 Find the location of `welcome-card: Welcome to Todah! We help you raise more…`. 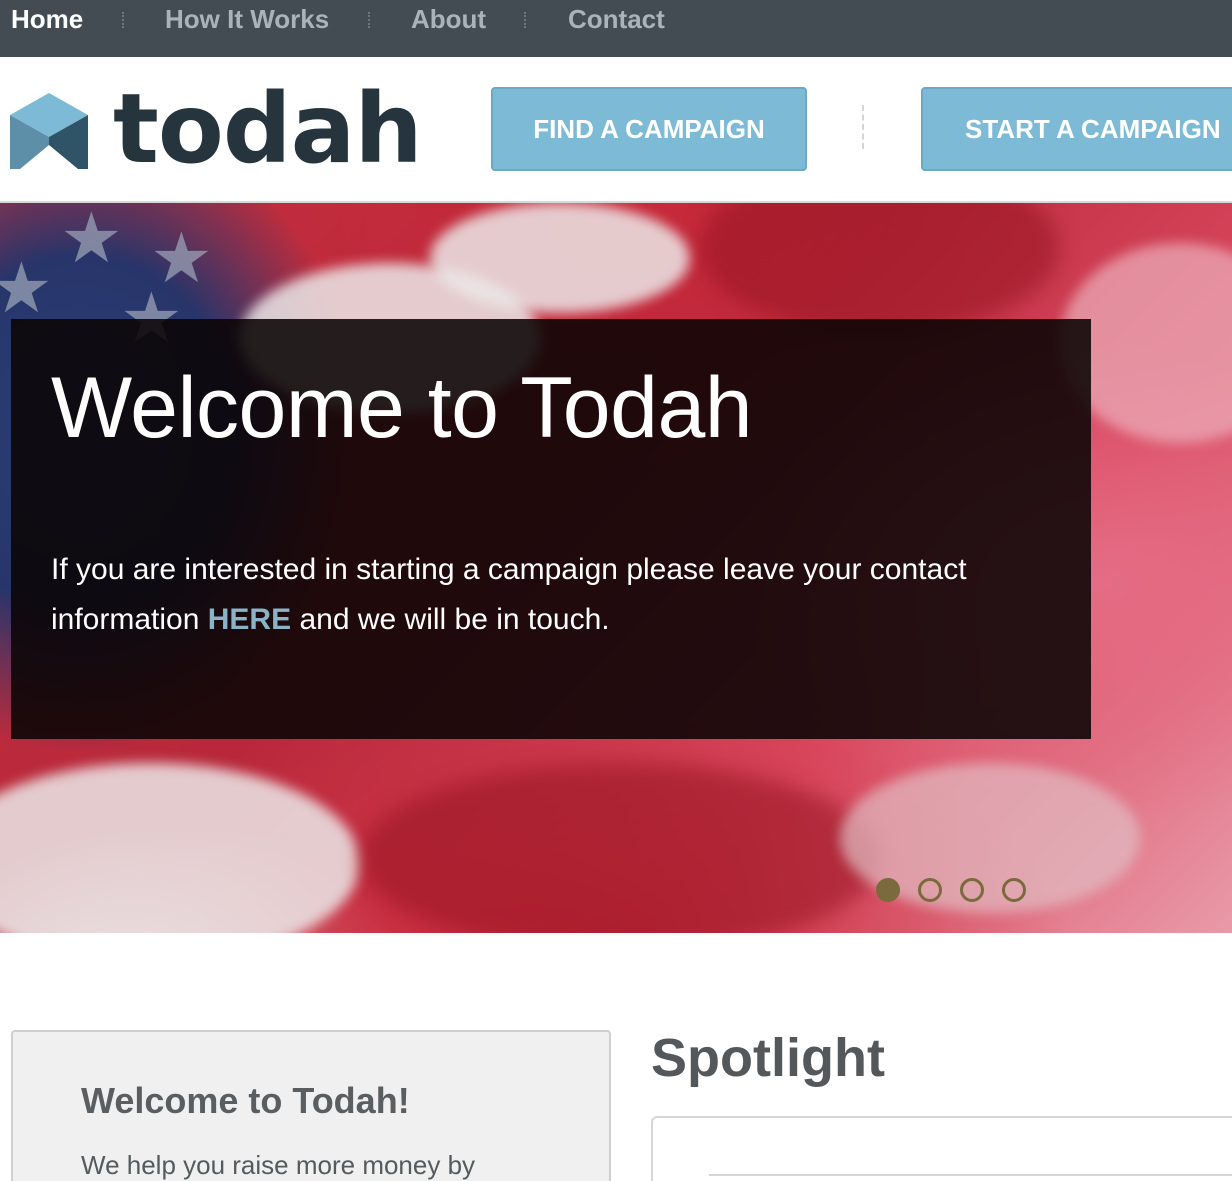

welcome-card: Welcome to Todah! We help you raise more… is located at coordinates (311, 1105).